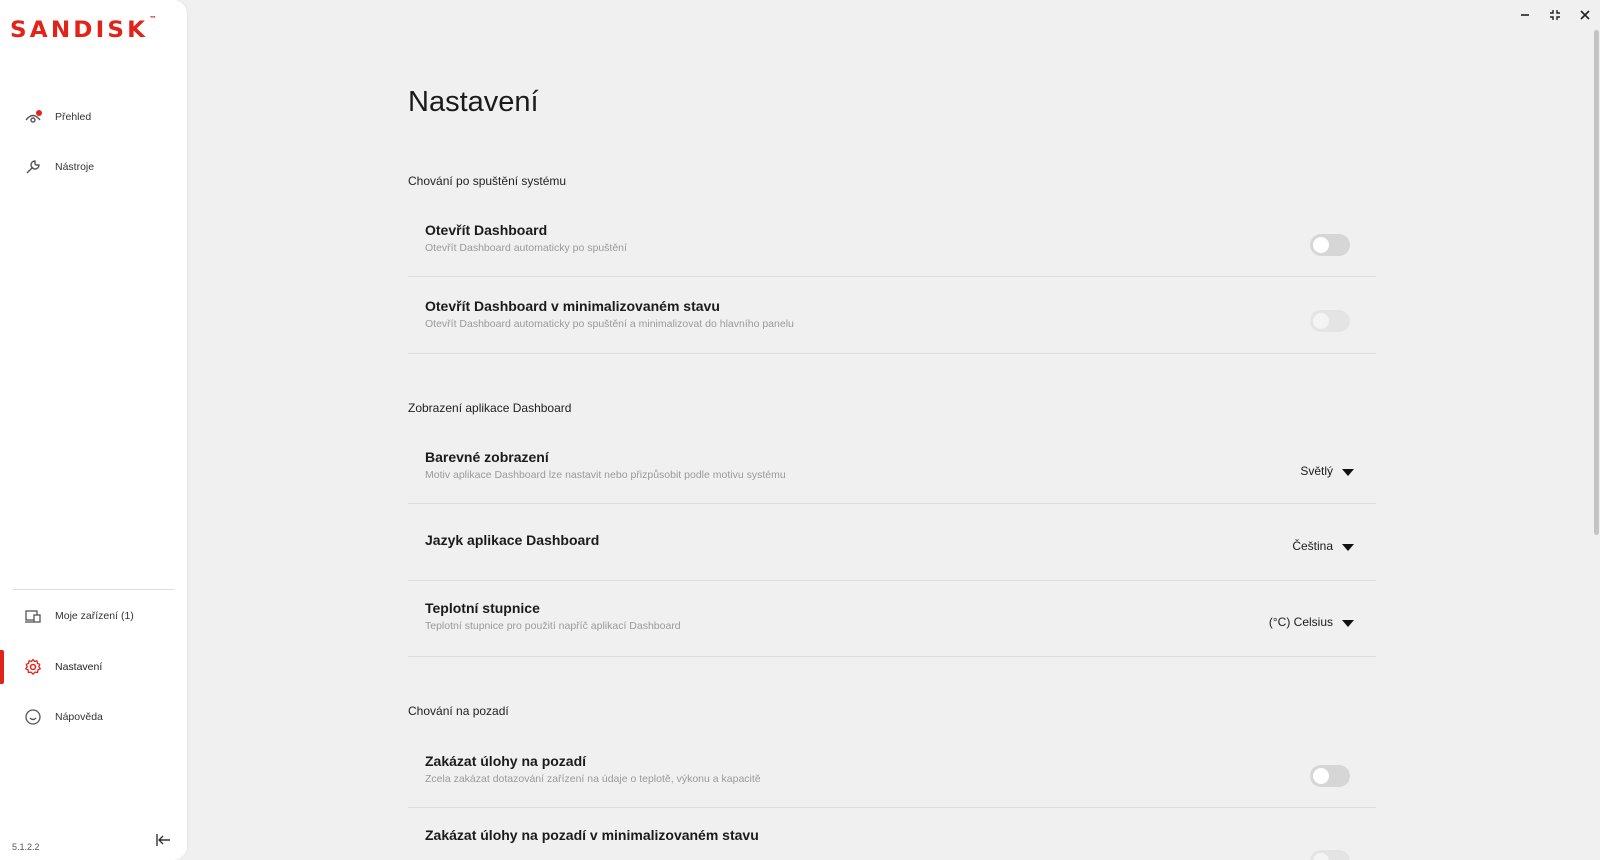 This screenshot has height=860, width=1600. Describe the element at coordinates (1330, 855) in the screenshot. I see `disable-background-minimized-toggle` at that location.